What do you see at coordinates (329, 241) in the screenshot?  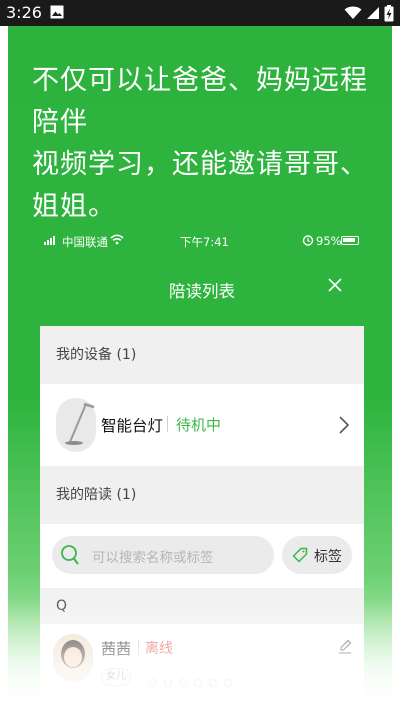 I see `phone-battery-percent: 95%` at bounding box center [329, 241].